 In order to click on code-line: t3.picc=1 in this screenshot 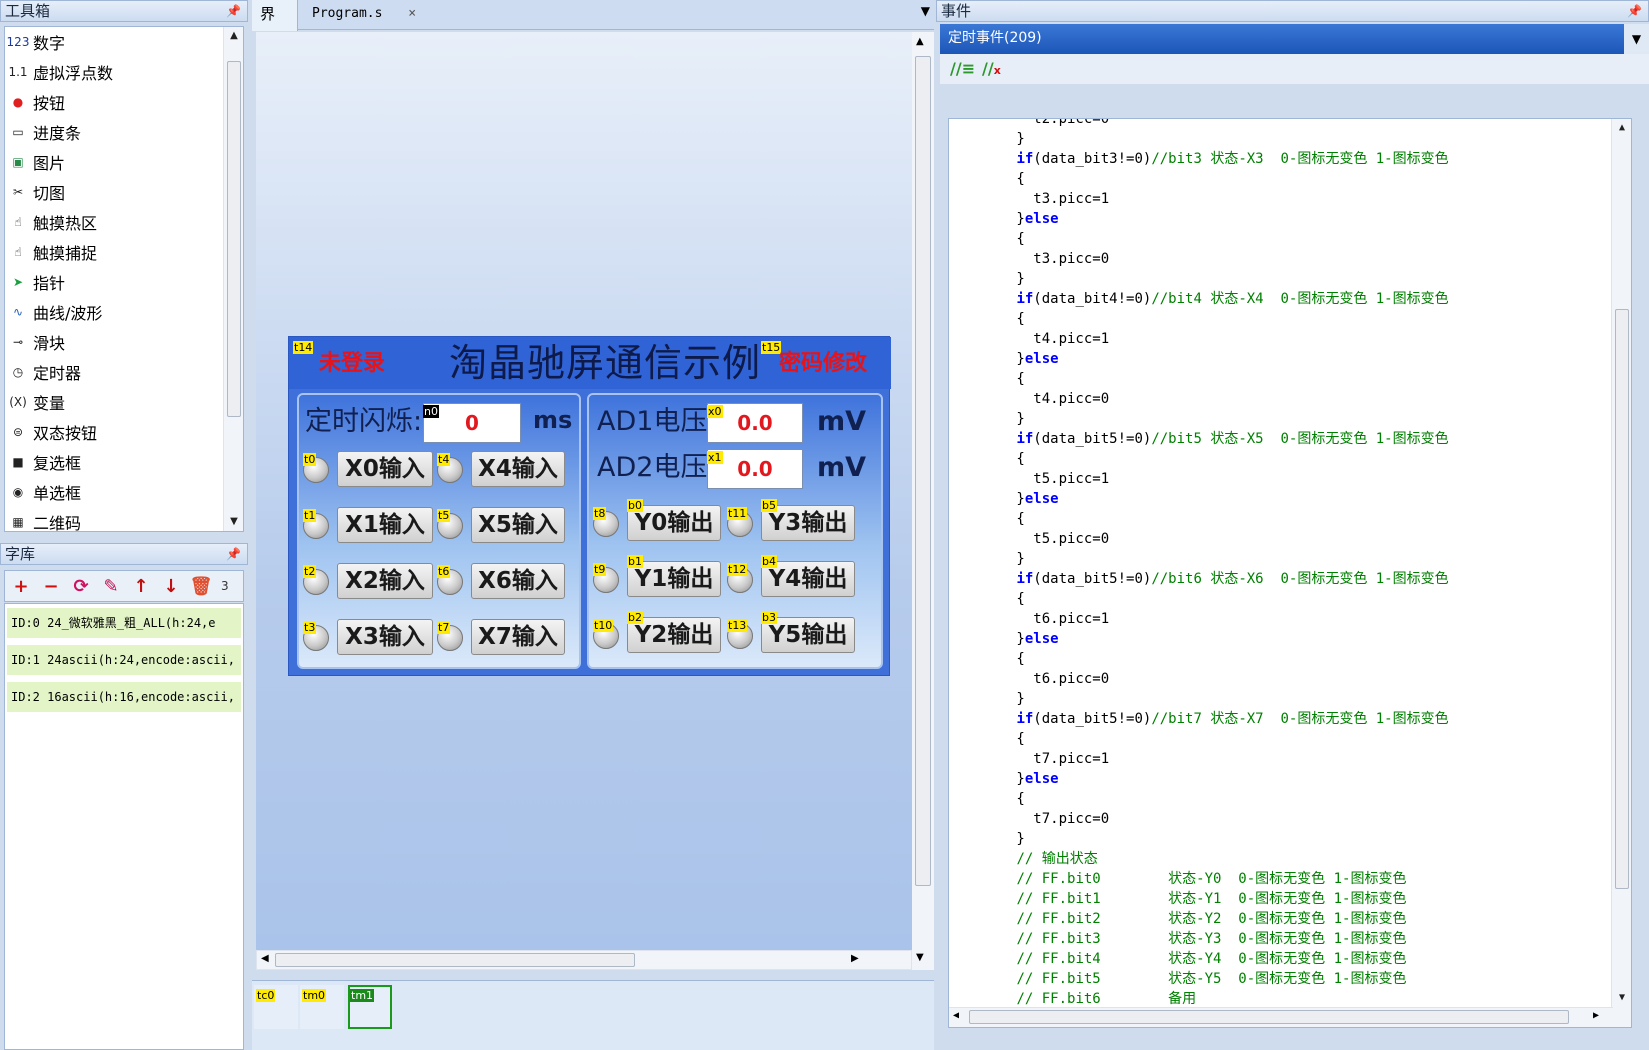, I will do `click(1029, 199)`.